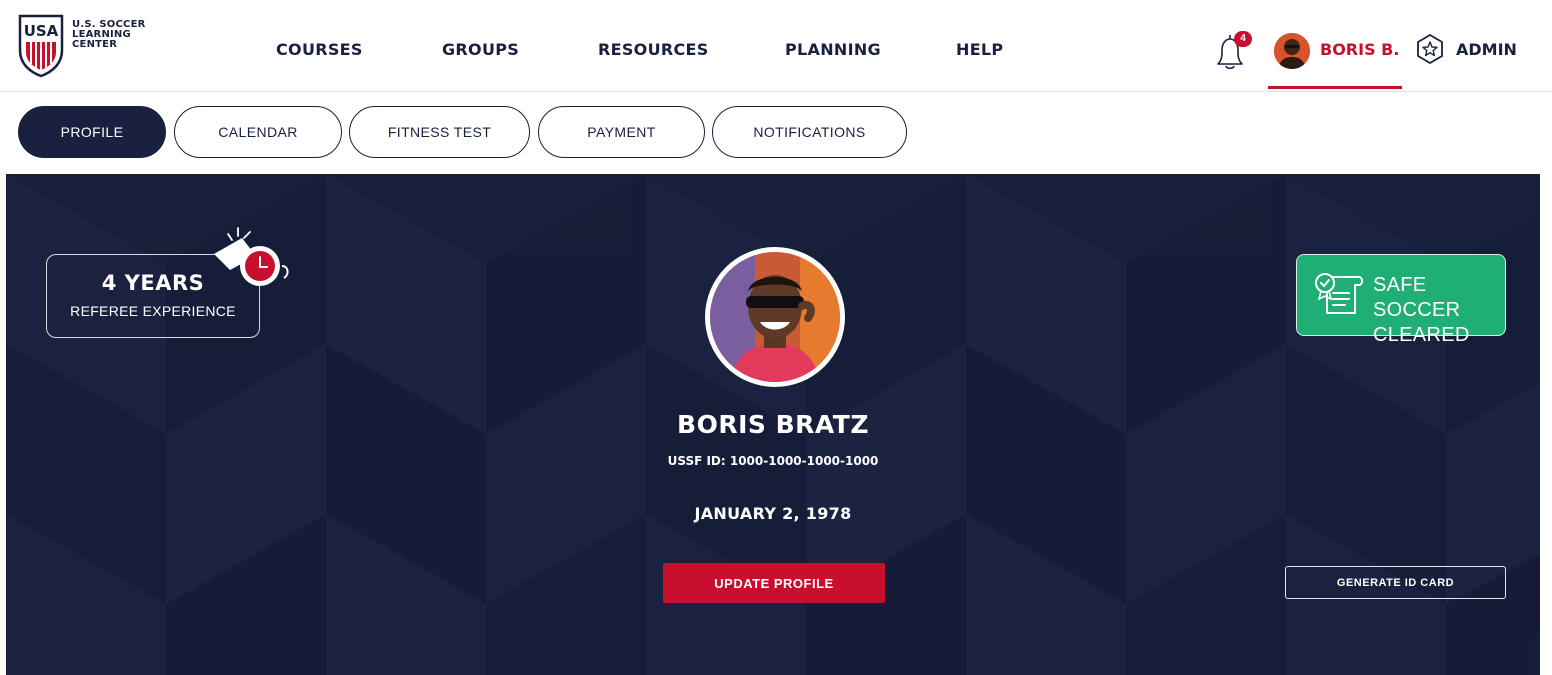 The height and width of the screenshot is (675, 1552). What do you see at coordinates (809, 132) in the screenshot?
I see `tab-notifications: NOTIFICATIONS` at bounding box center [809, 132].